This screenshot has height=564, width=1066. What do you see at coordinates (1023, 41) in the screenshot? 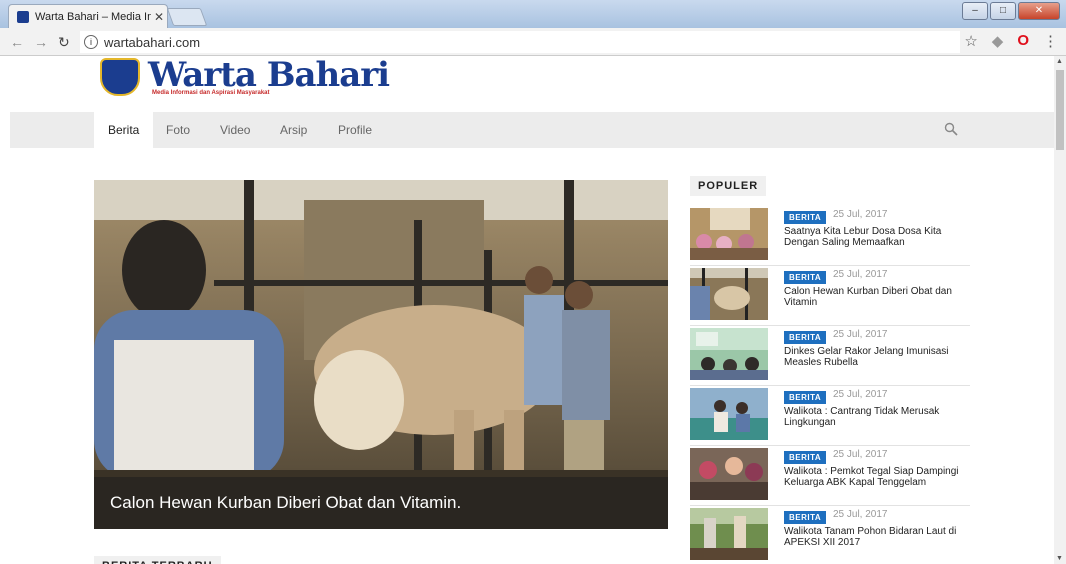
I see `opera-extension-icon: O` at bounding box center [1023, 41].